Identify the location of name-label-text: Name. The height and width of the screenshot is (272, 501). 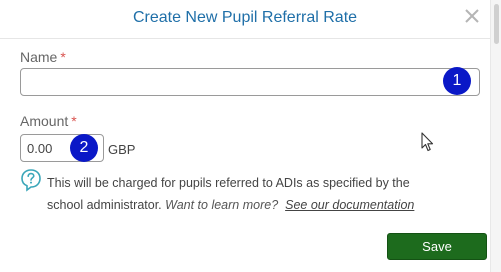
(39, 57).